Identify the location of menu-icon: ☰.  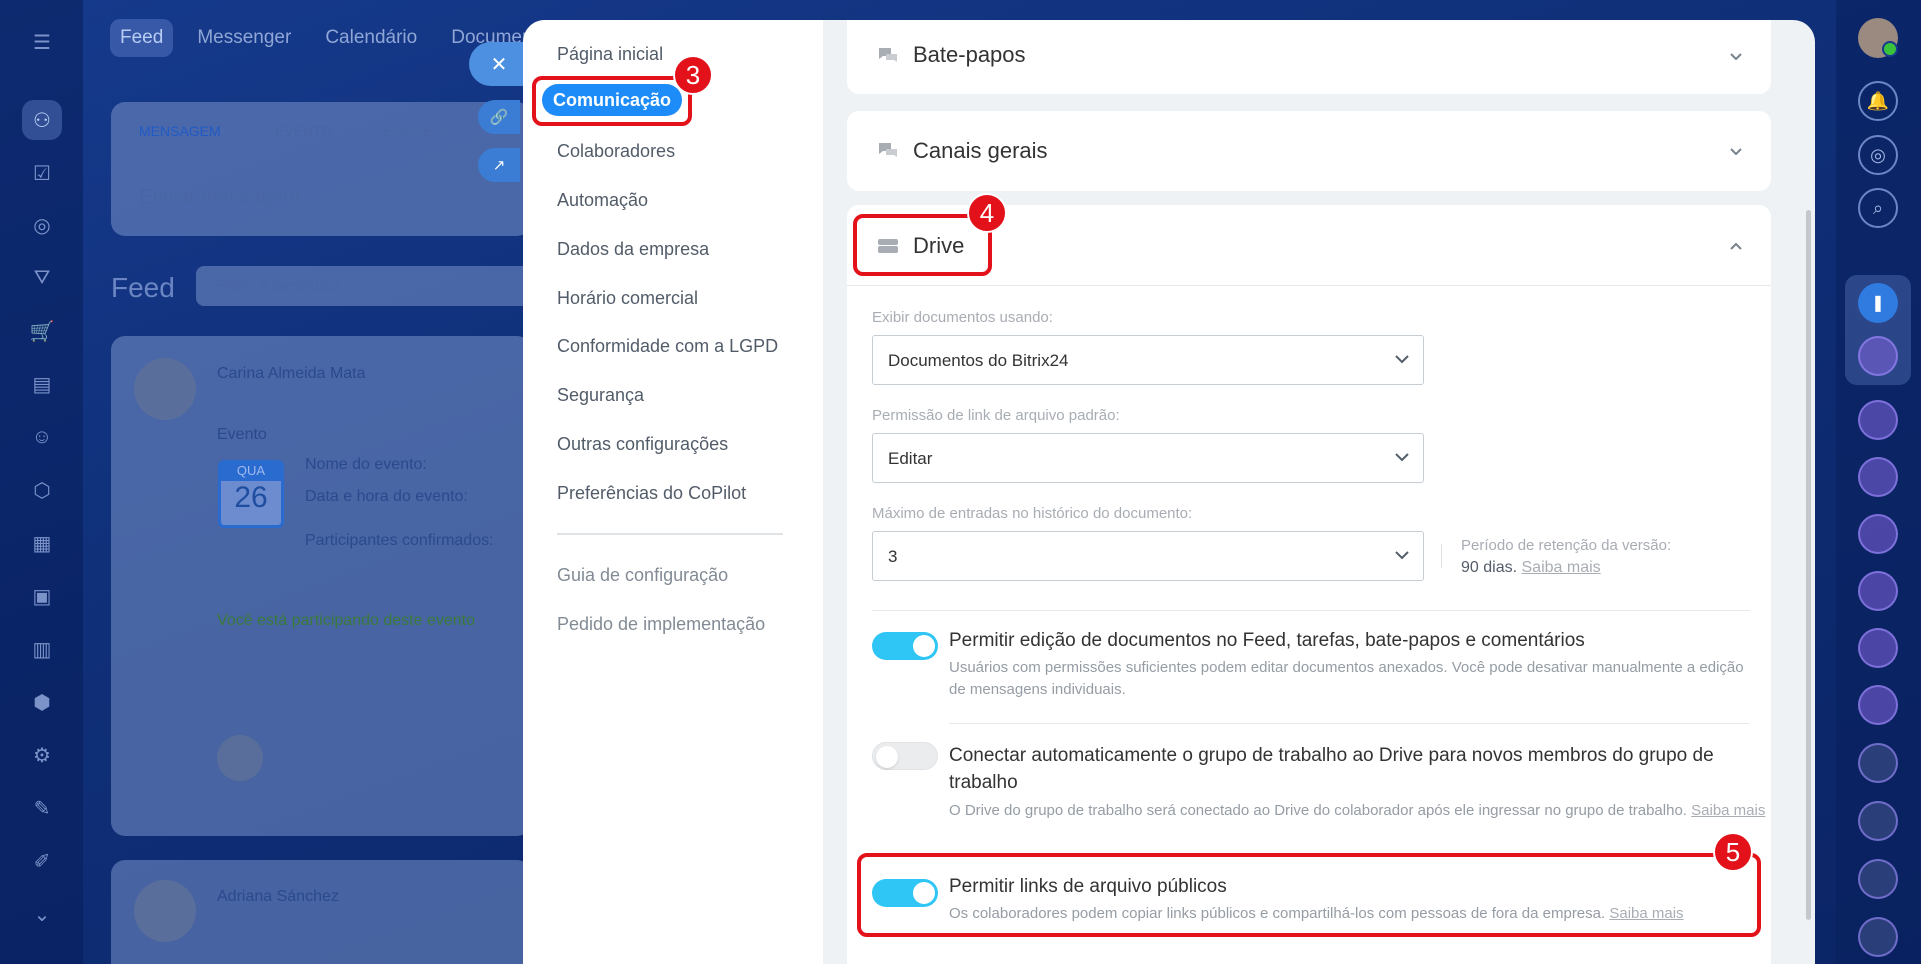
(42, 42).